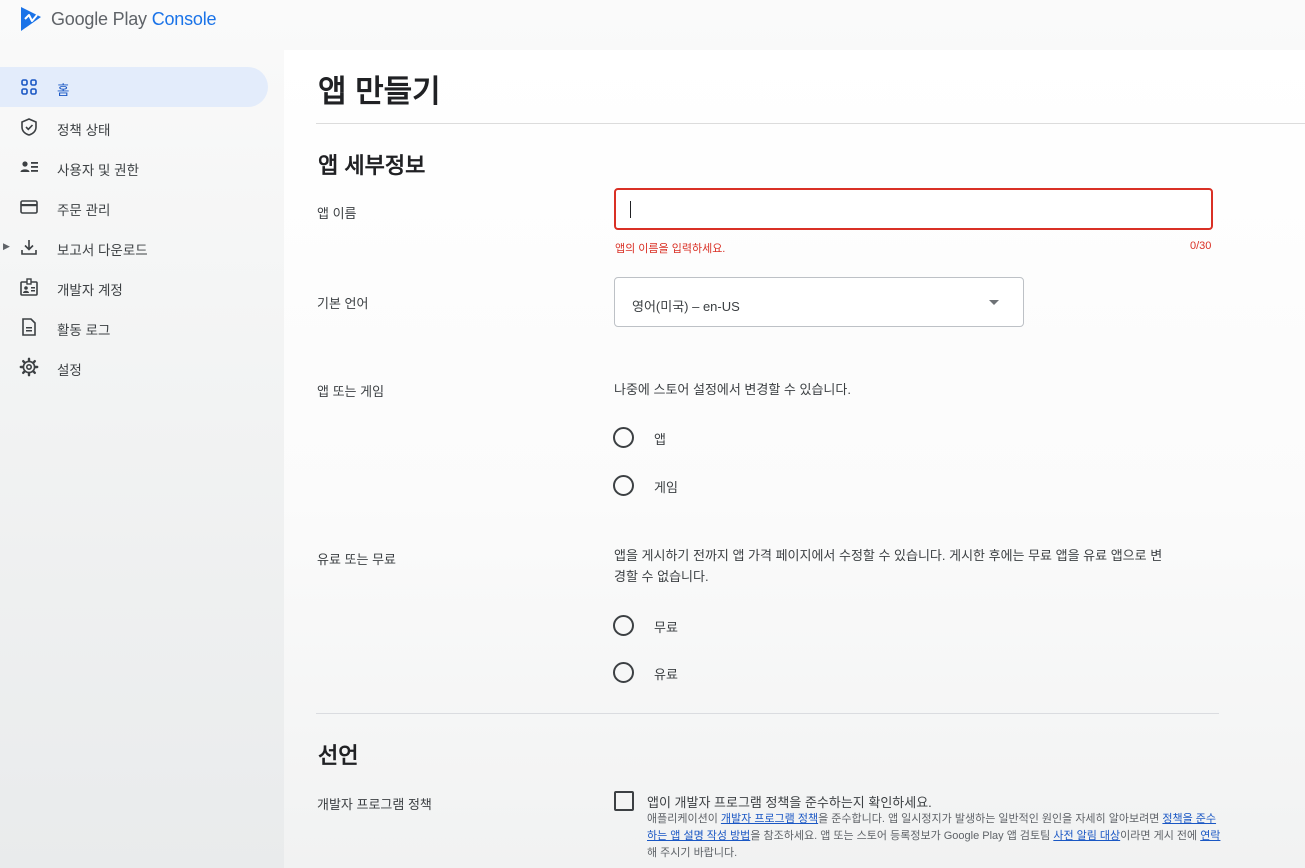 This screenshot has height=868, width=1305. Describe the element at coordinates (1160, 836) in the screenshot. I see `policy-text-part: 이라면 게시 전에` at that location.